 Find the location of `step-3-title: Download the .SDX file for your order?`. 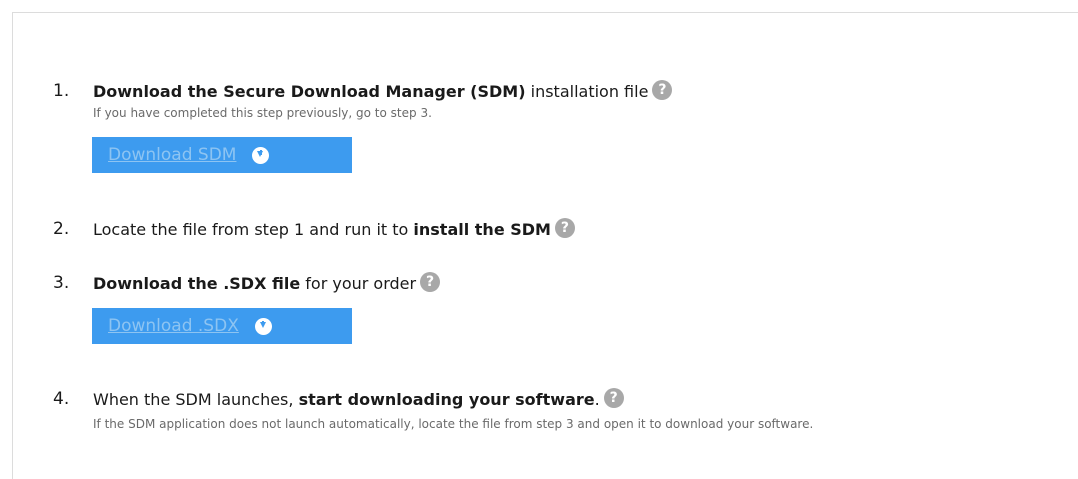

step-3-title: Download the .SDX file for your order? is located at coordinates (267, 282).